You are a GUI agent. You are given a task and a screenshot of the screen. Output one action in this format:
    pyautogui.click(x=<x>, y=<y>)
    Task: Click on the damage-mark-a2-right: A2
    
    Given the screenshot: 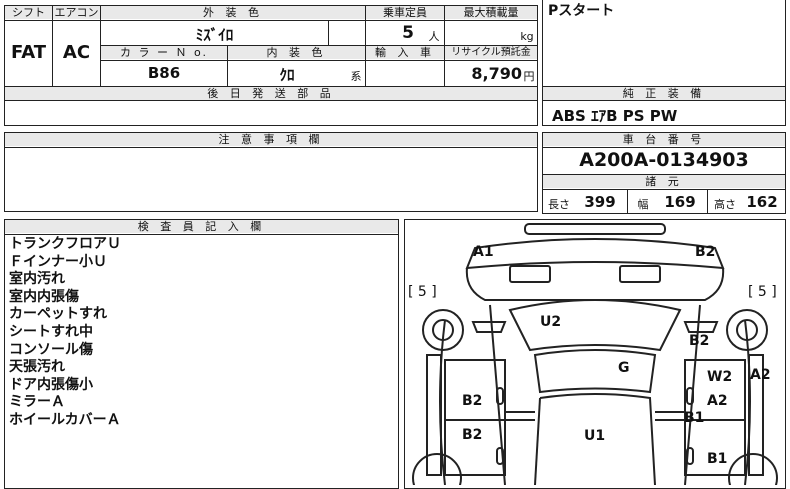 What is the action you would take?
    pyautogui.click(x=760, y=375)
    